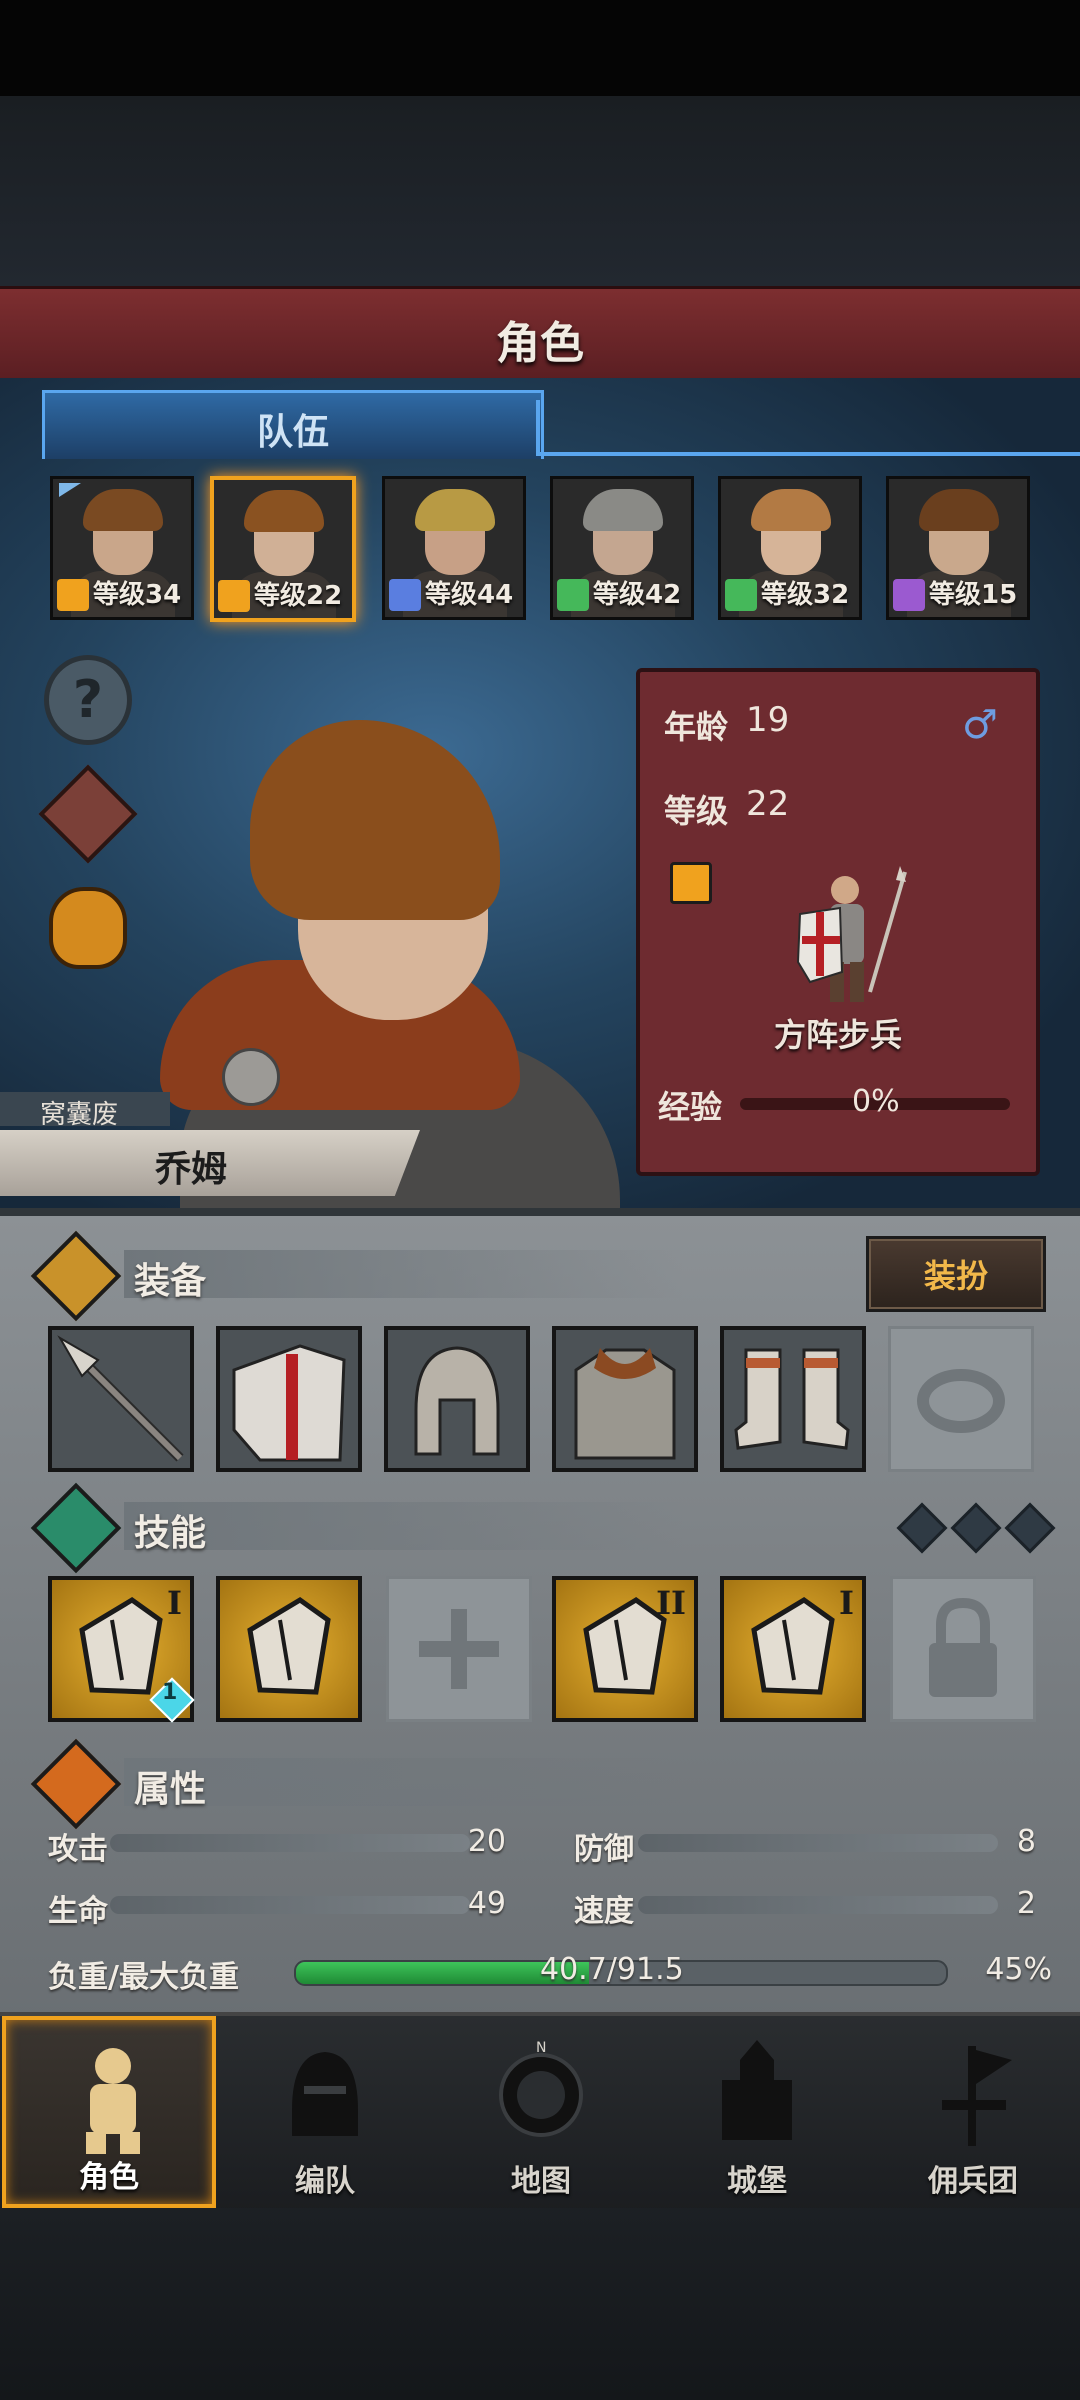 The height and width of the screenshot is (2400, 1080). I want to click on nav-banner: 佣兵团, so click(973, 2112).